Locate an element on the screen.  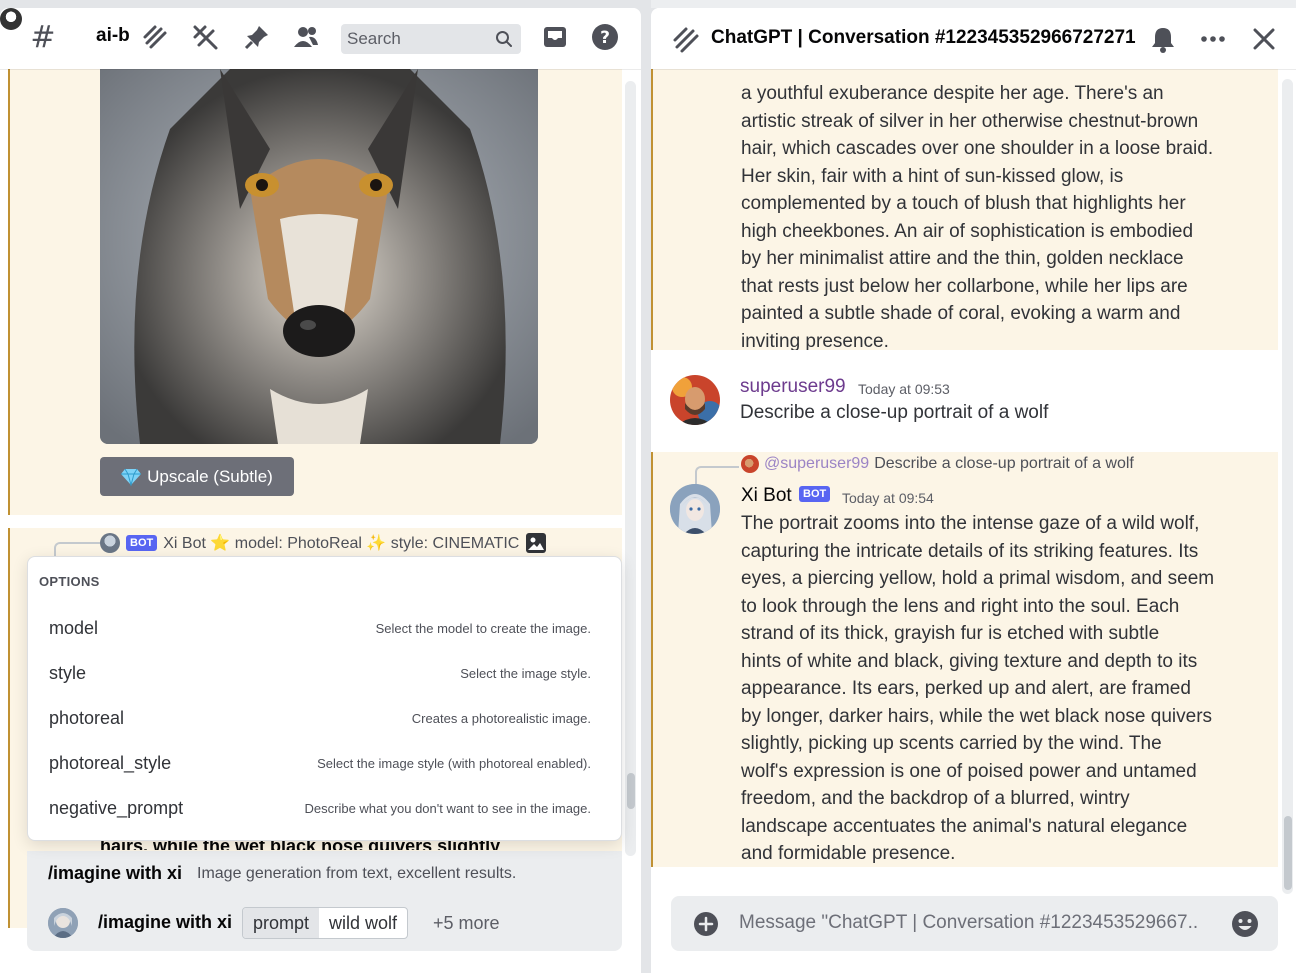
search-input is located at coordinates (417, 39).